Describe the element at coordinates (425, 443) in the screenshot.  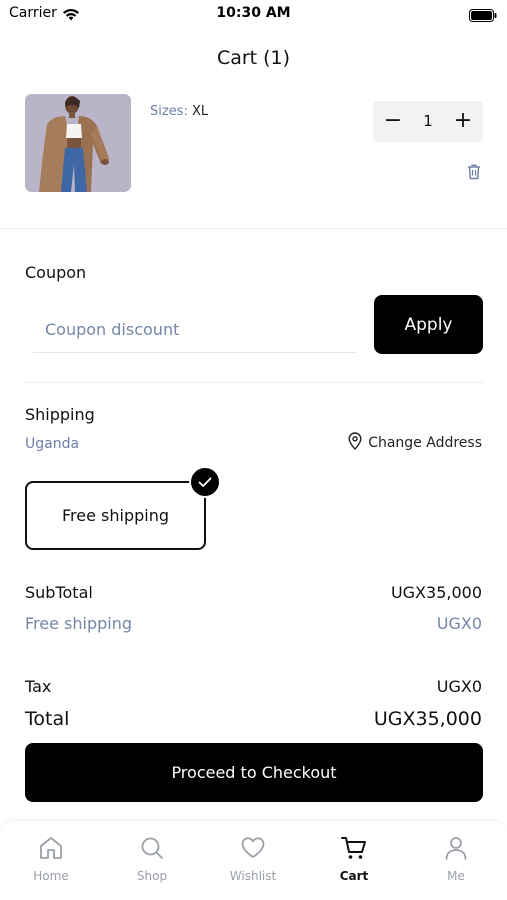
I see `change-address-label: Change Address` at that location.